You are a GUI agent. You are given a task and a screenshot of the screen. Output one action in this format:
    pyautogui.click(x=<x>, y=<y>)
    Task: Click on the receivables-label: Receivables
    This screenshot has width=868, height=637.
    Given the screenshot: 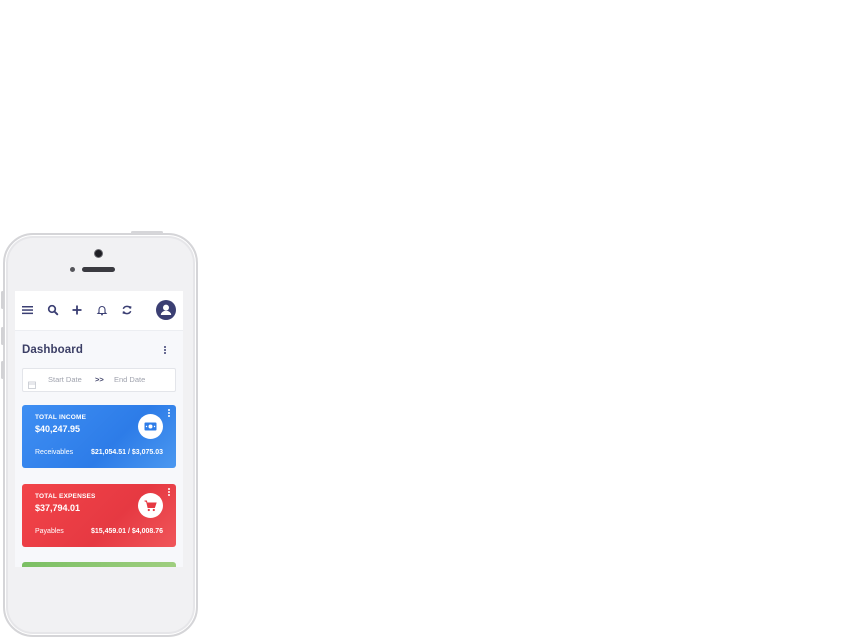 What is the action you would take?
    pyautogui.click(x=54, y=452)
    